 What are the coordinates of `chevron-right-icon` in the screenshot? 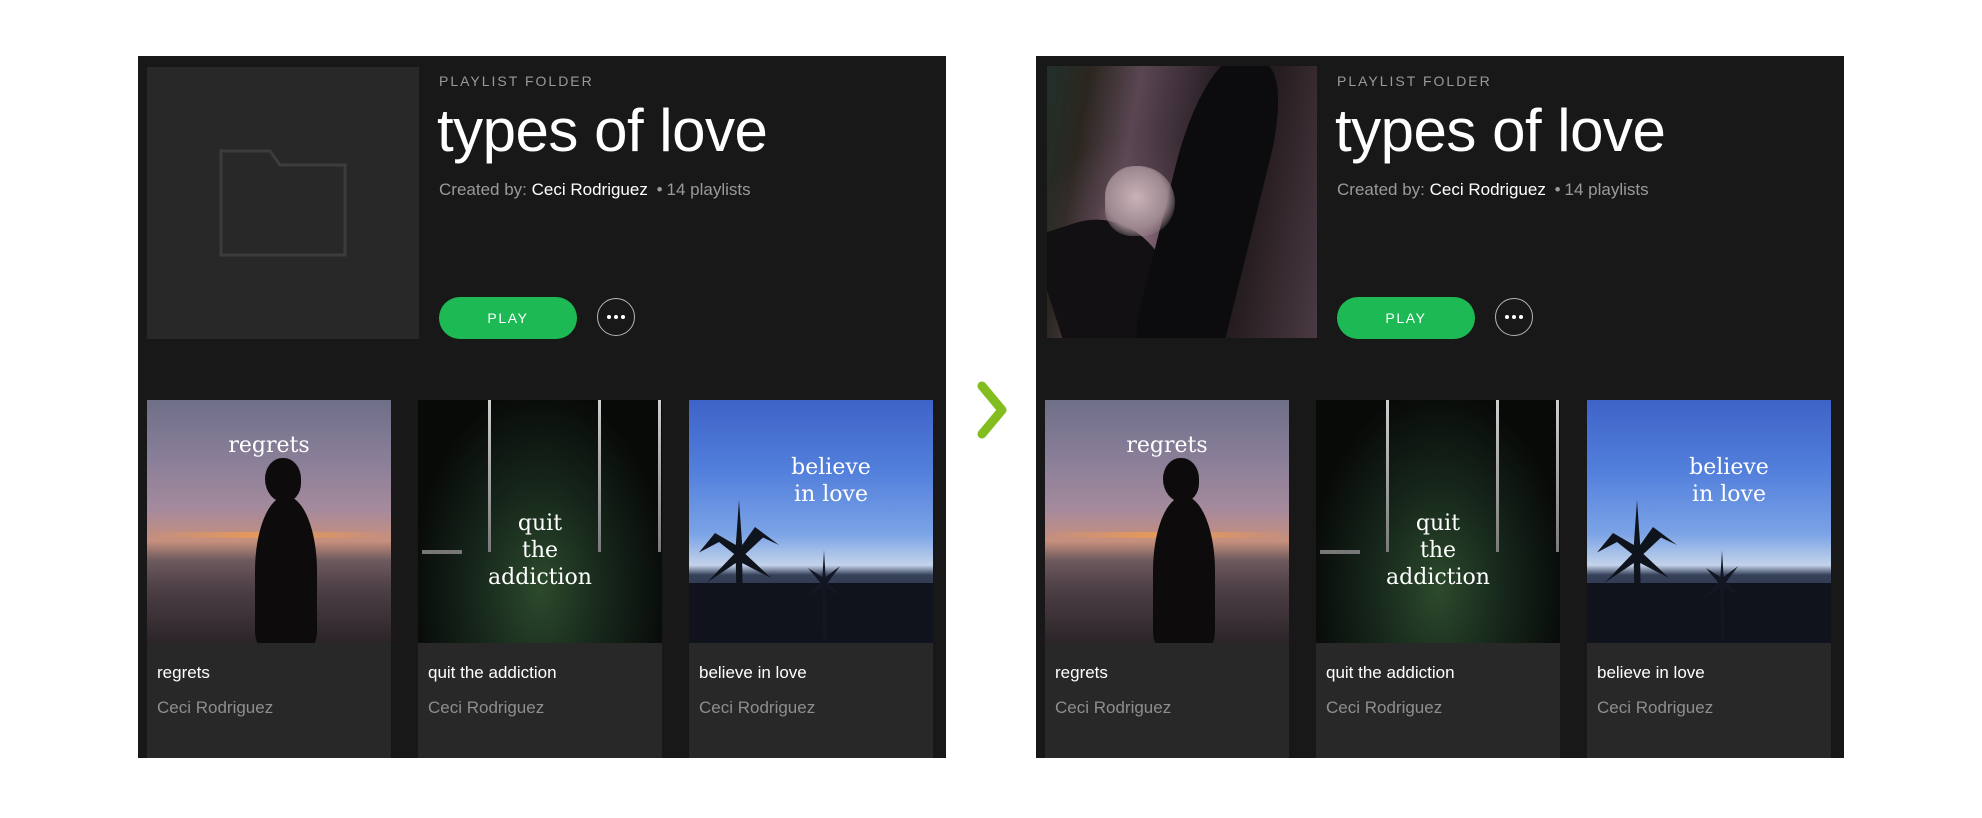 It's located at (992, 410).